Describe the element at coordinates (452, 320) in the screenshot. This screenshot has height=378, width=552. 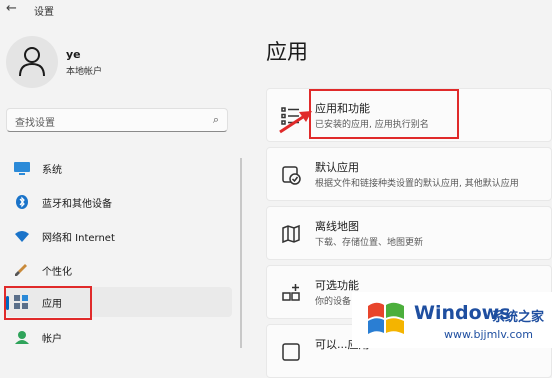
I see `watermark: Windows 系统之家 www.bjjmlv.com` at that location.